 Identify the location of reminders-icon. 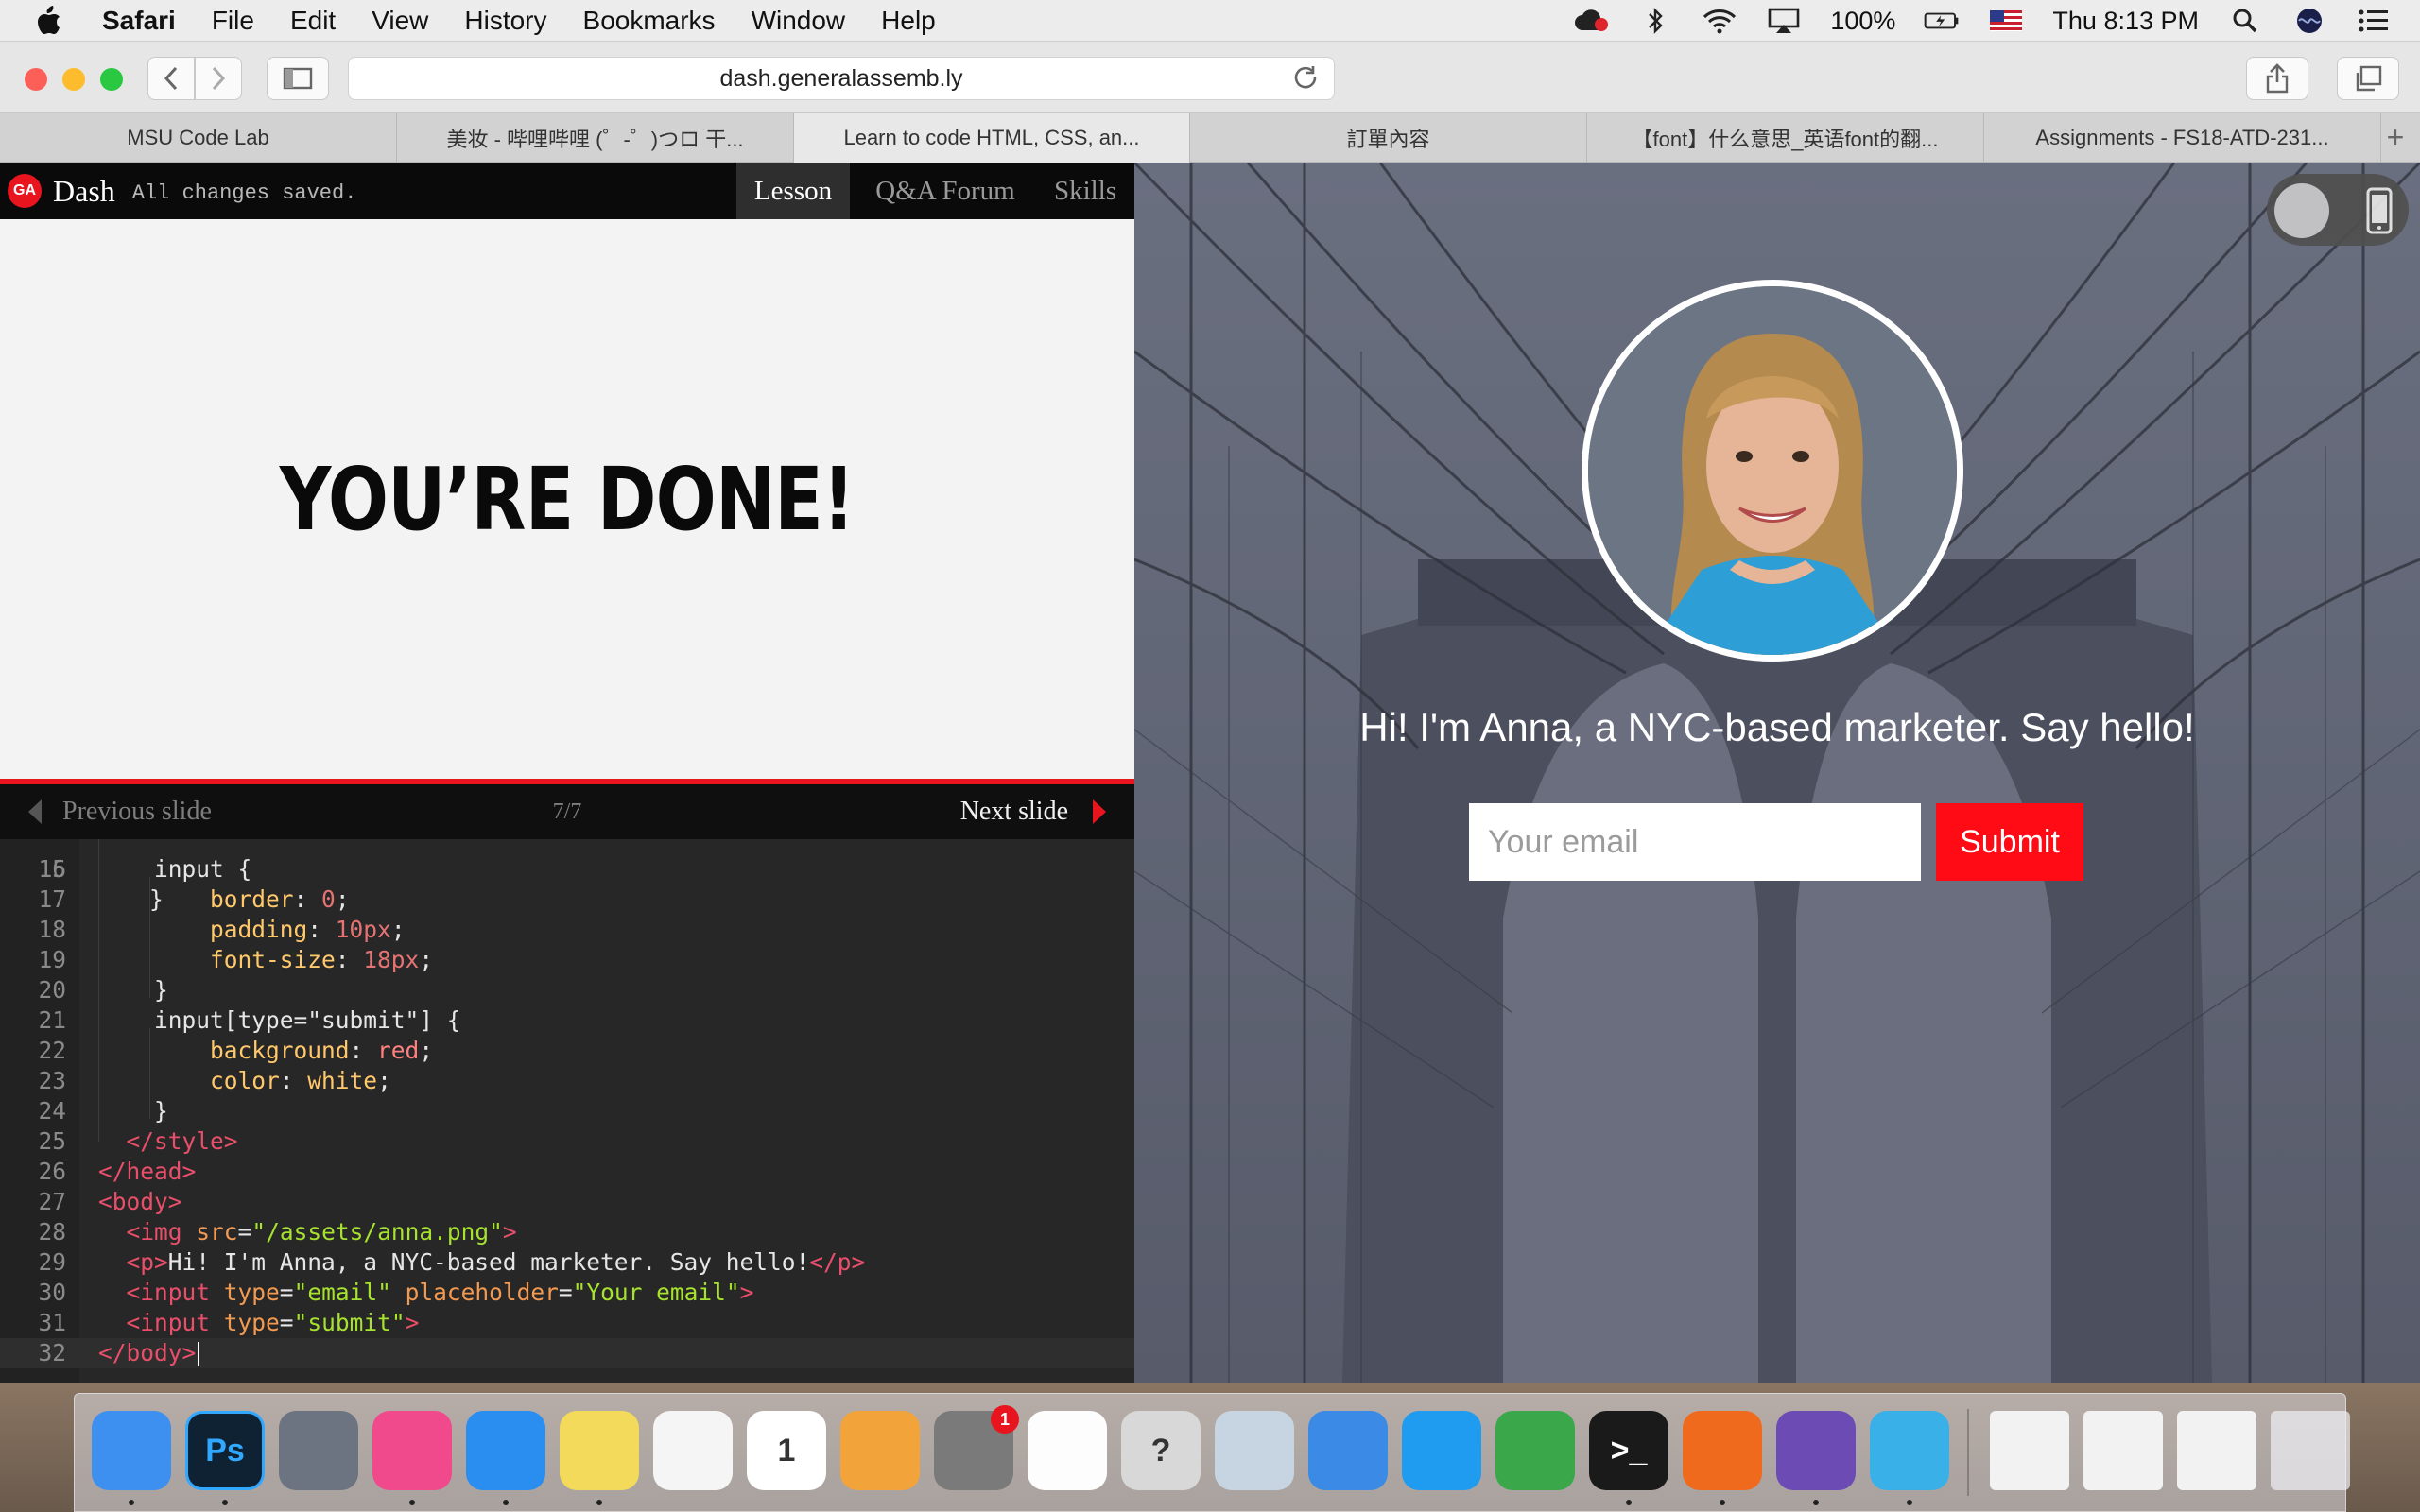
(693, 1450).